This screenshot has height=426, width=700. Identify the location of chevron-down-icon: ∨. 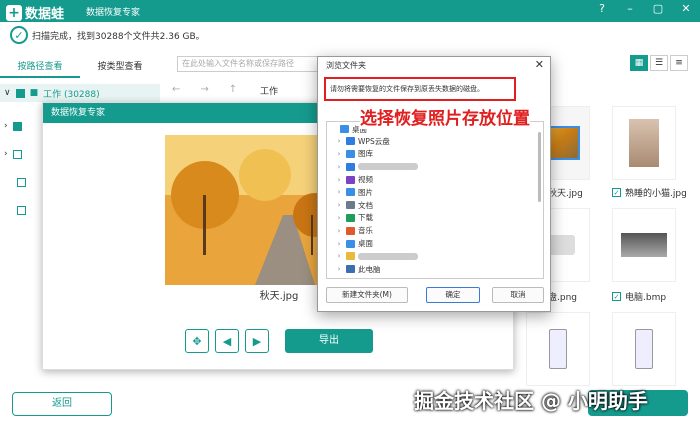
(7, 93).